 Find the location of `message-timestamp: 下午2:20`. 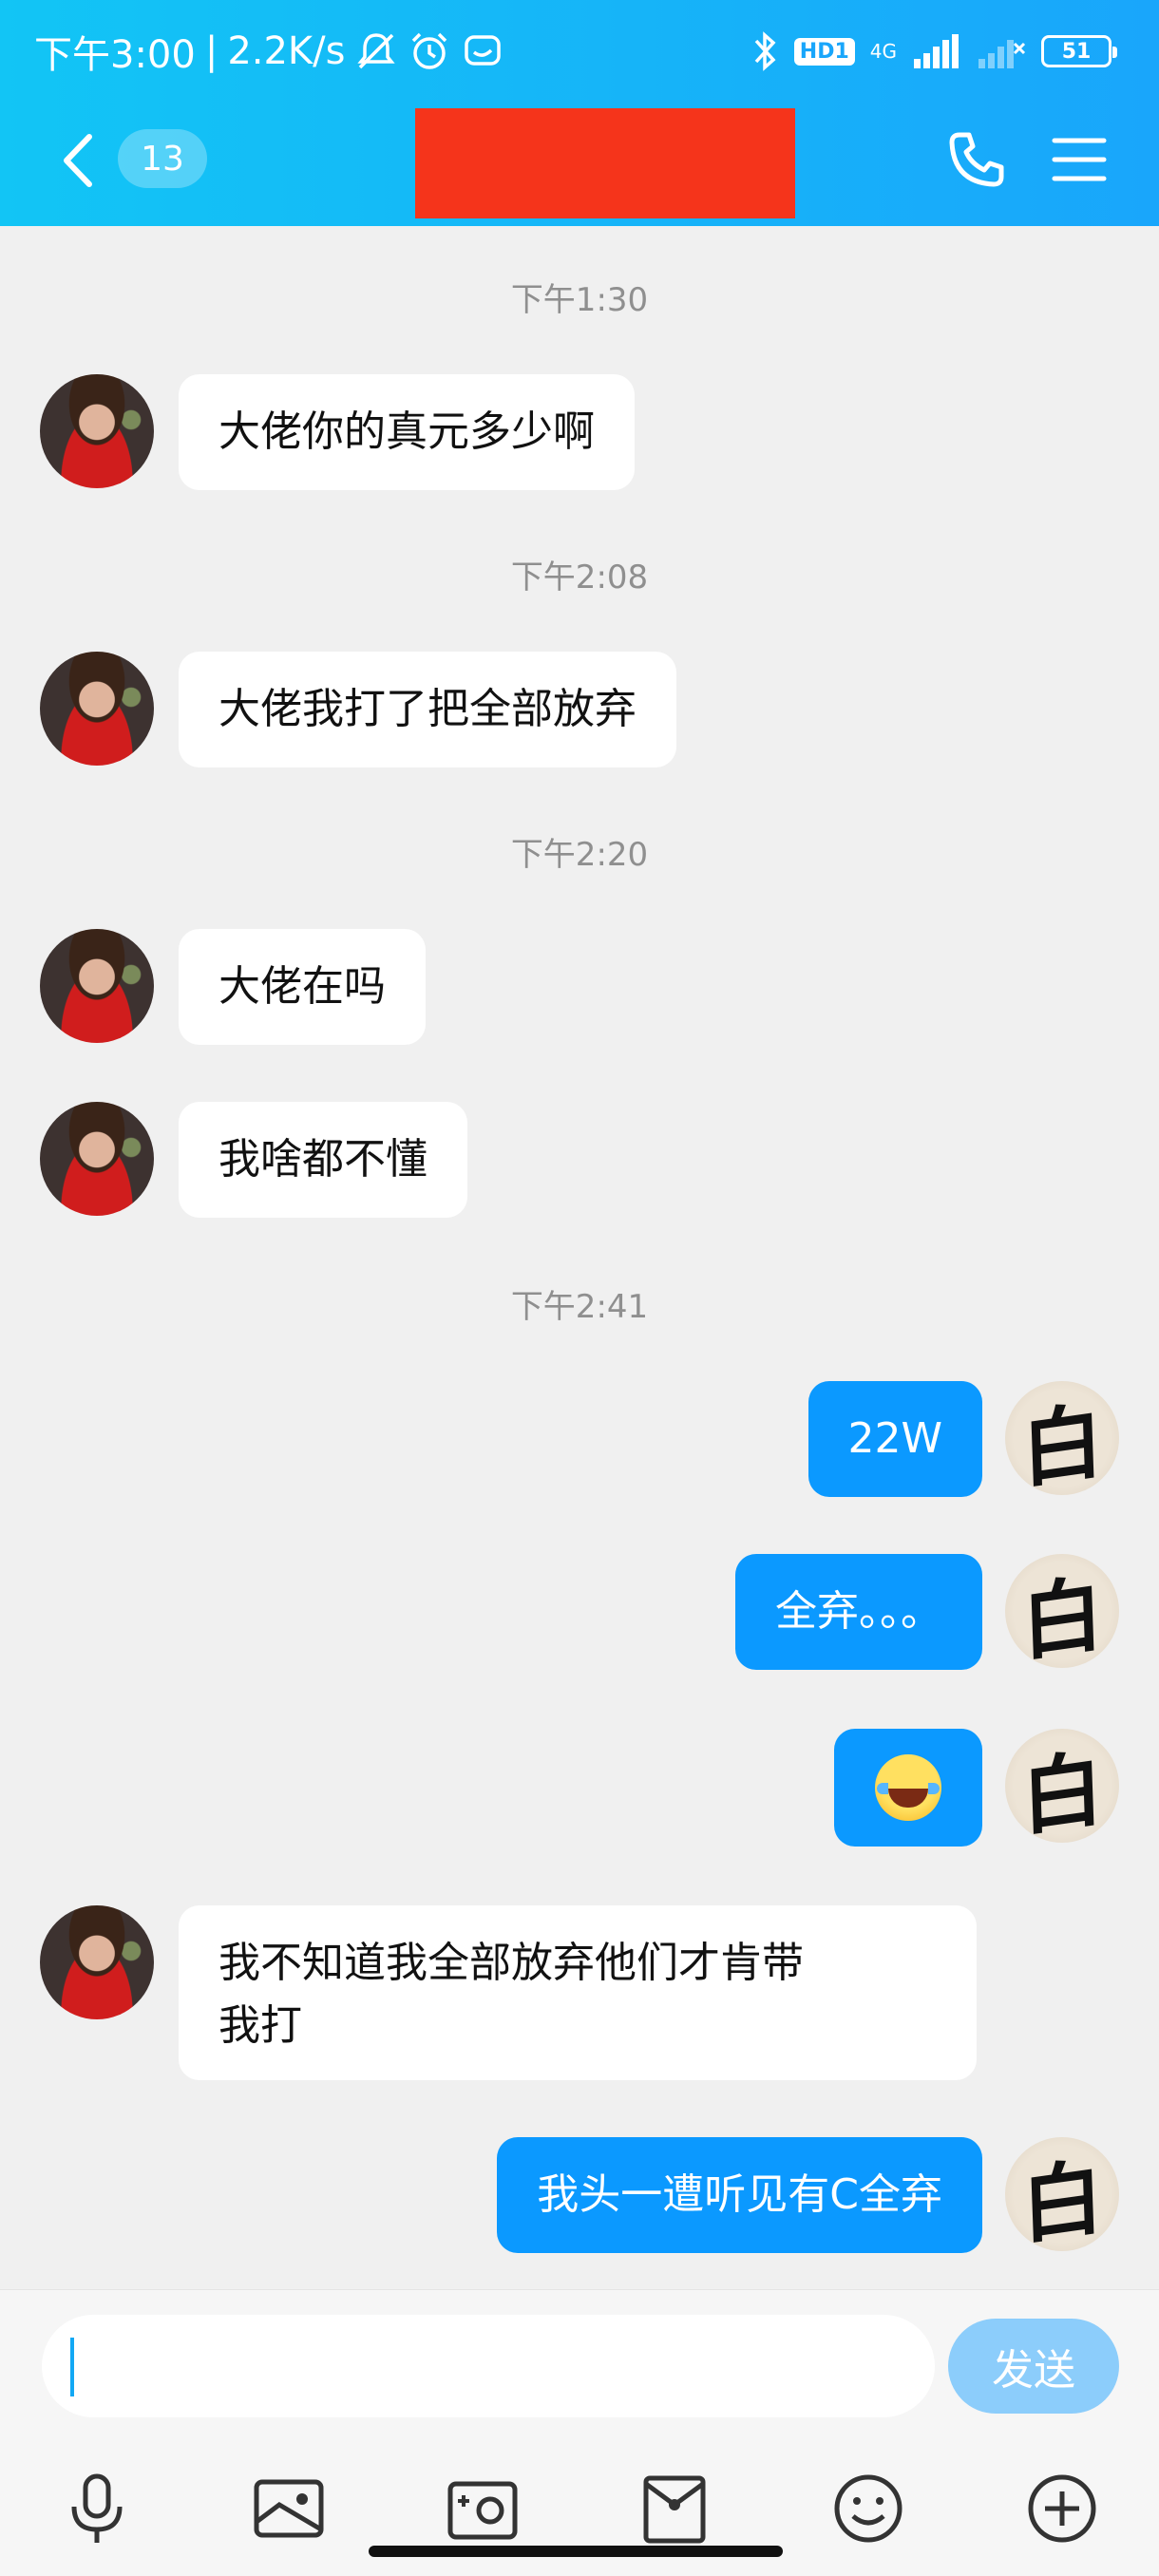

message-timestamp: 下午2:20 is located at coordinates (579, 855).